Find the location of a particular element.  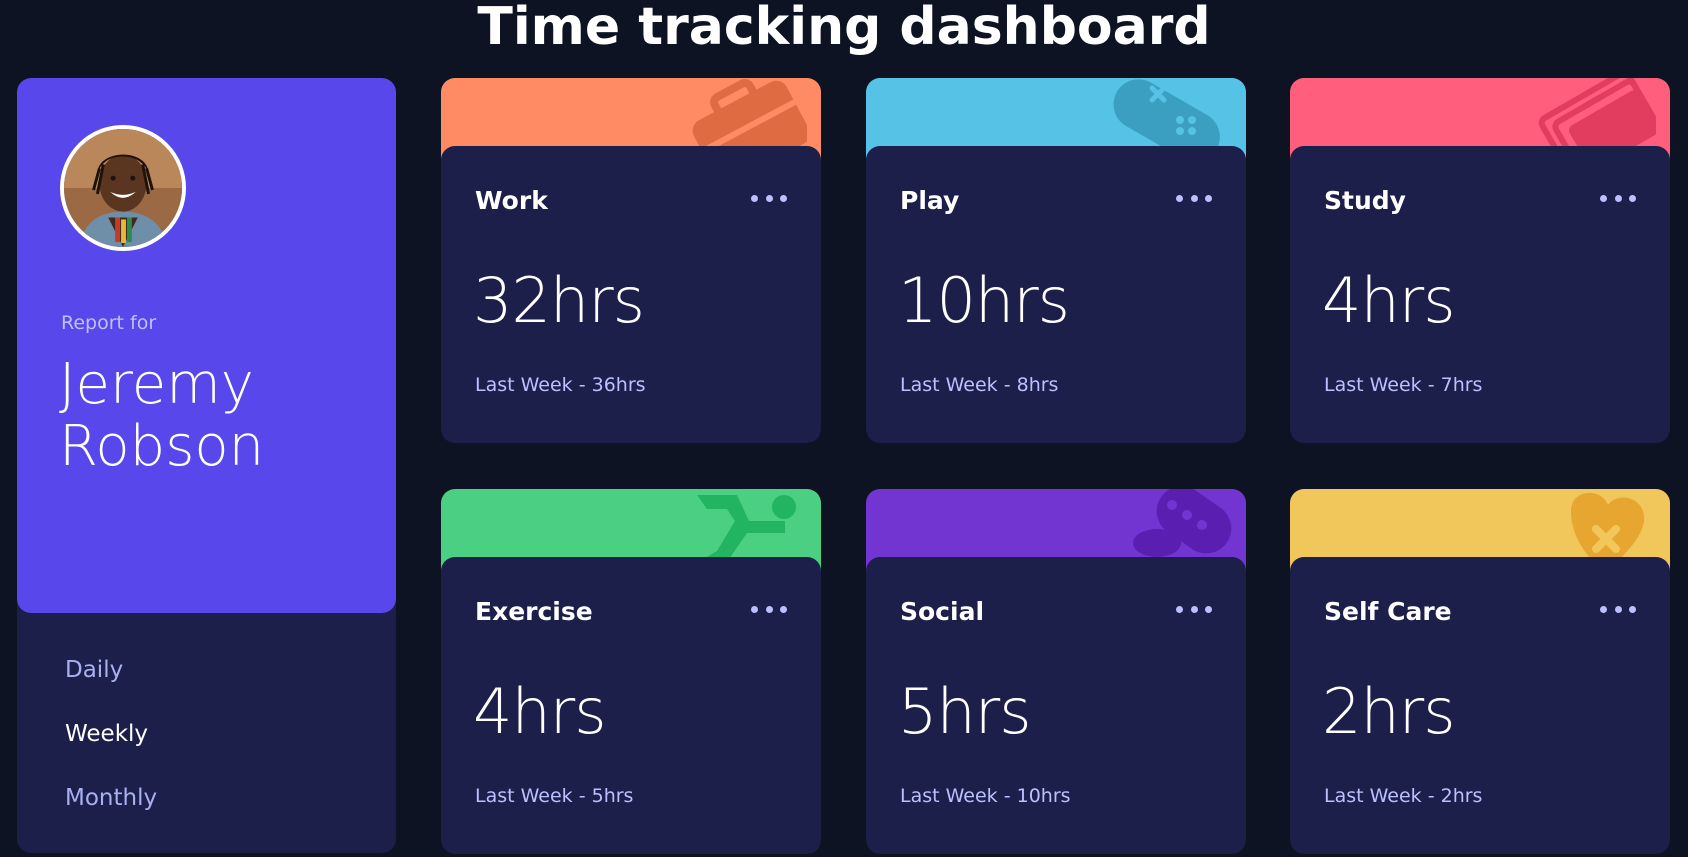

current-hours: 5hrs is located at coordinates (965, 711).